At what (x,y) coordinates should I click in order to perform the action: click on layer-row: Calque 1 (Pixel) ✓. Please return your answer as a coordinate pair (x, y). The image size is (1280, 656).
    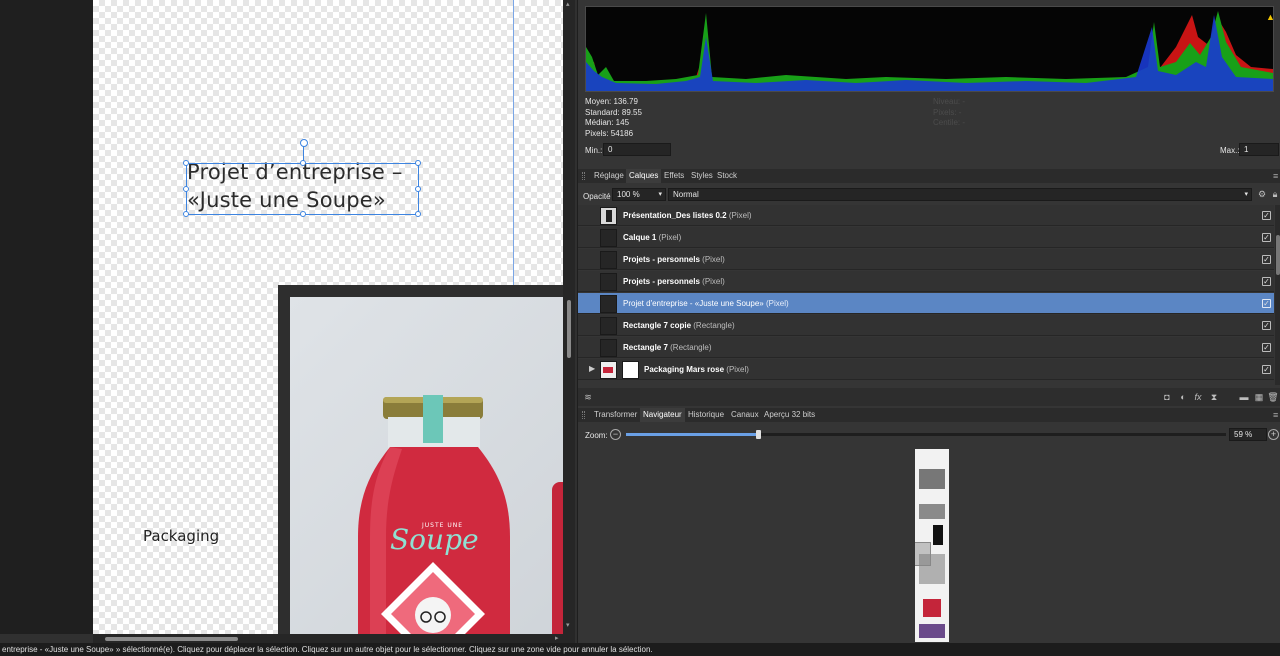
    Looking at the image, I should click on (926, 237).